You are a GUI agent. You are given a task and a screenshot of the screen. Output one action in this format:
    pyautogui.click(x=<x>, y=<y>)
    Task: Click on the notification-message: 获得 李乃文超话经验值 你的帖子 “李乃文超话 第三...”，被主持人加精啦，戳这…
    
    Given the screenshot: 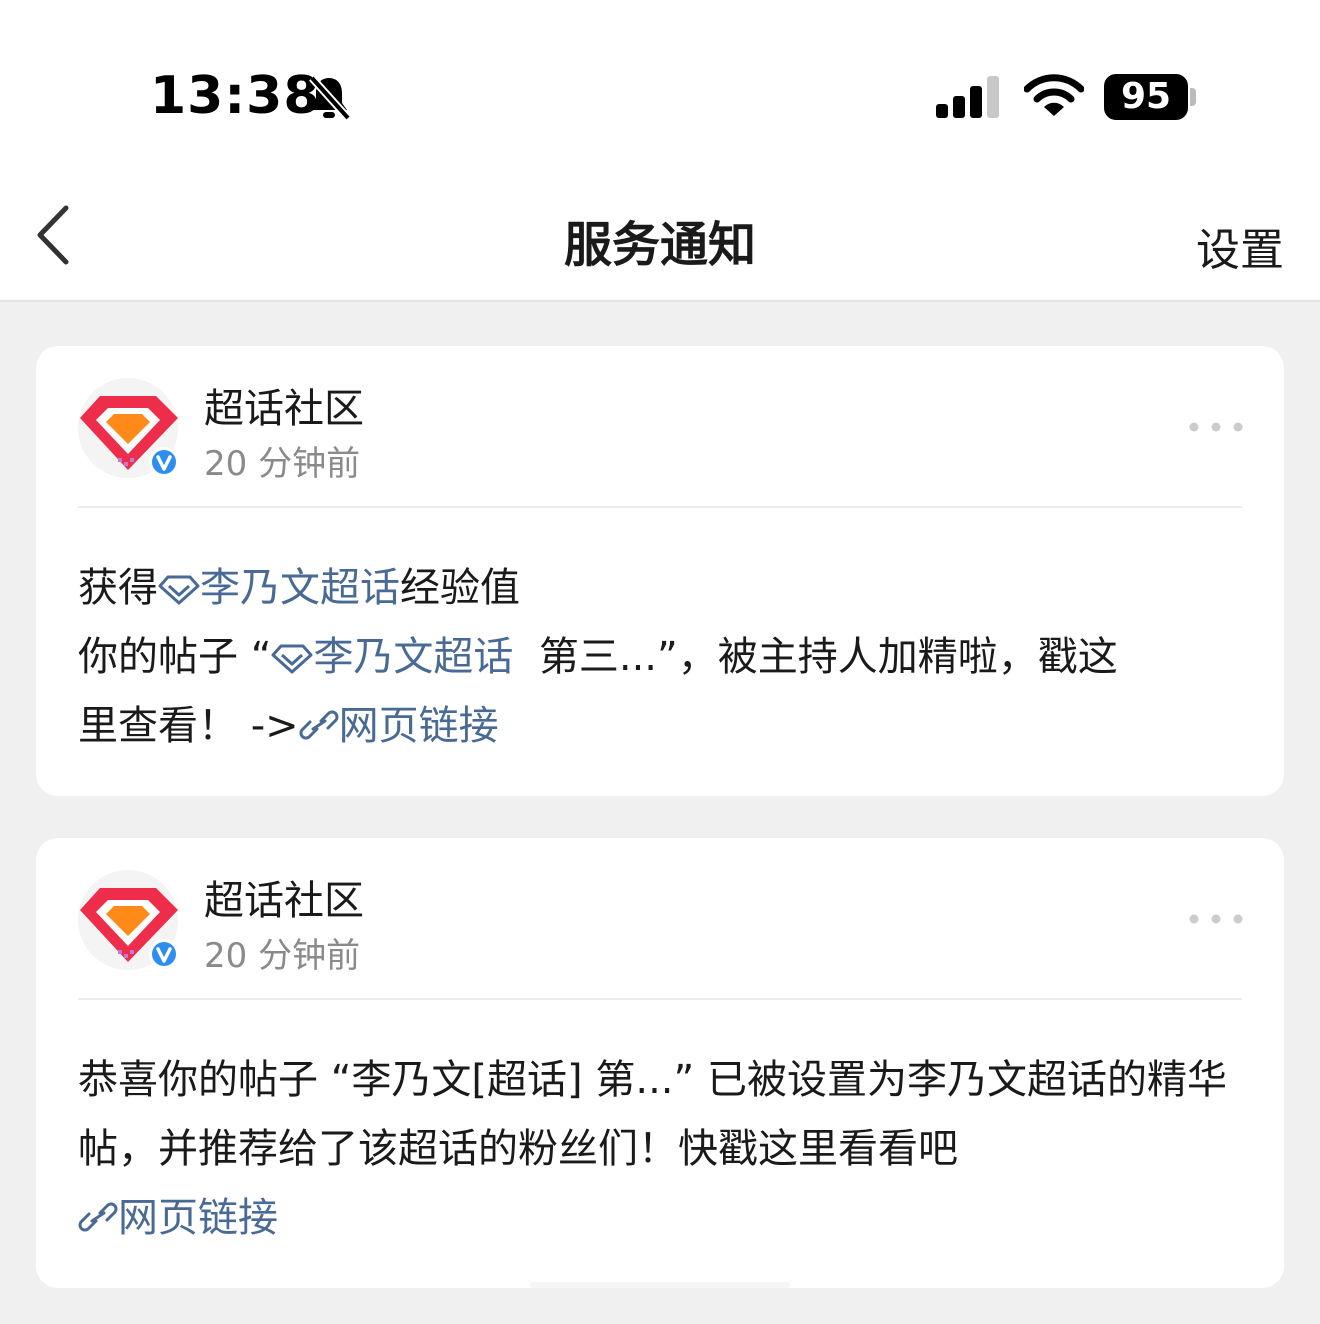 What is the action you would take?
    pyautogui.click(x=660, y=657)
    